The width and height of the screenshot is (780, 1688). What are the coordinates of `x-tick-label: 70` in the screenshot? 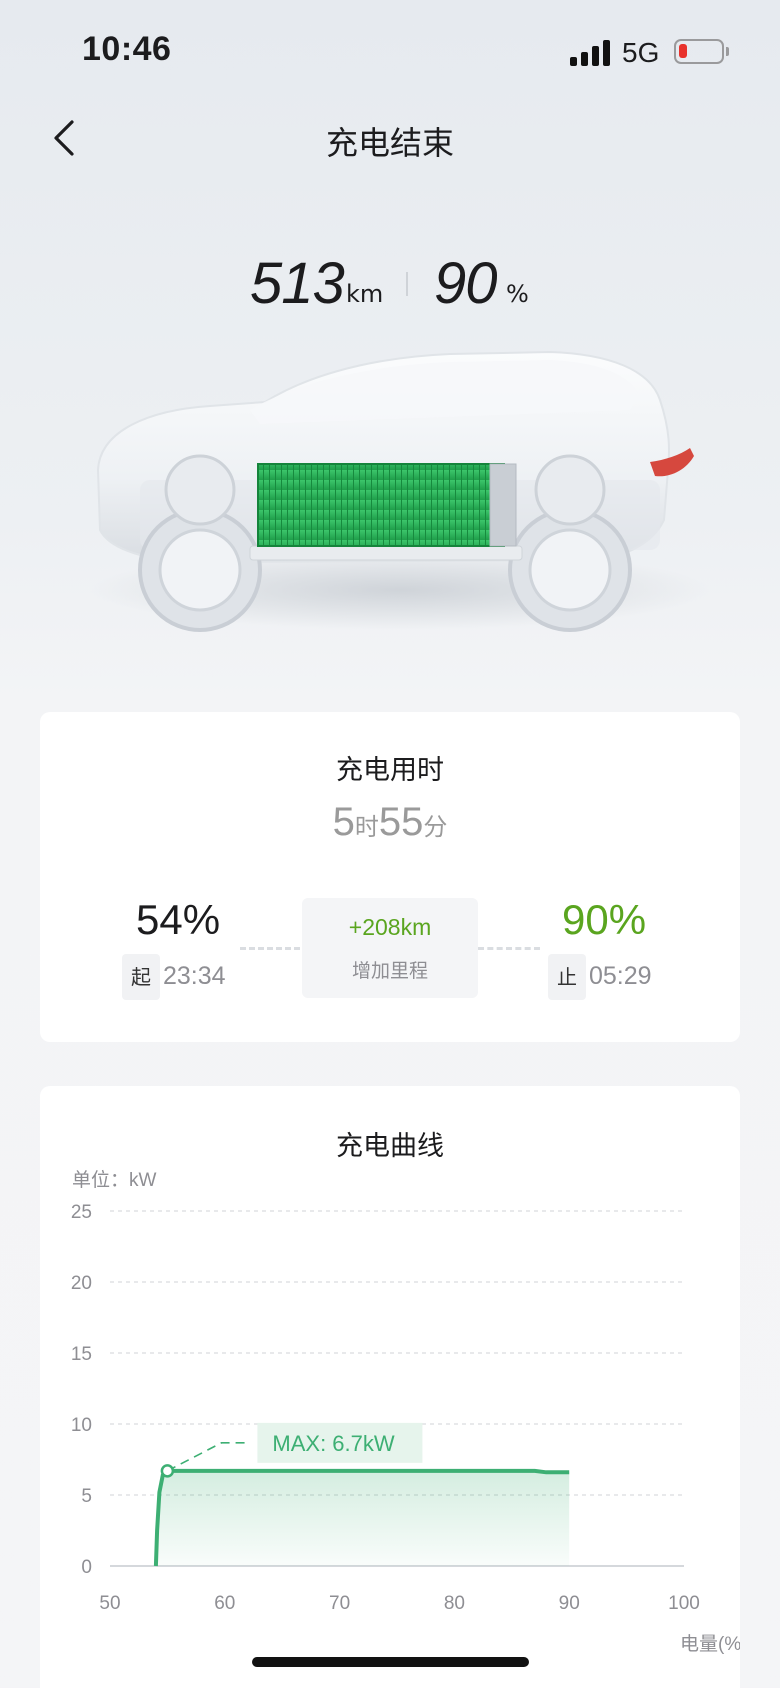 It's located at (339, 1603).